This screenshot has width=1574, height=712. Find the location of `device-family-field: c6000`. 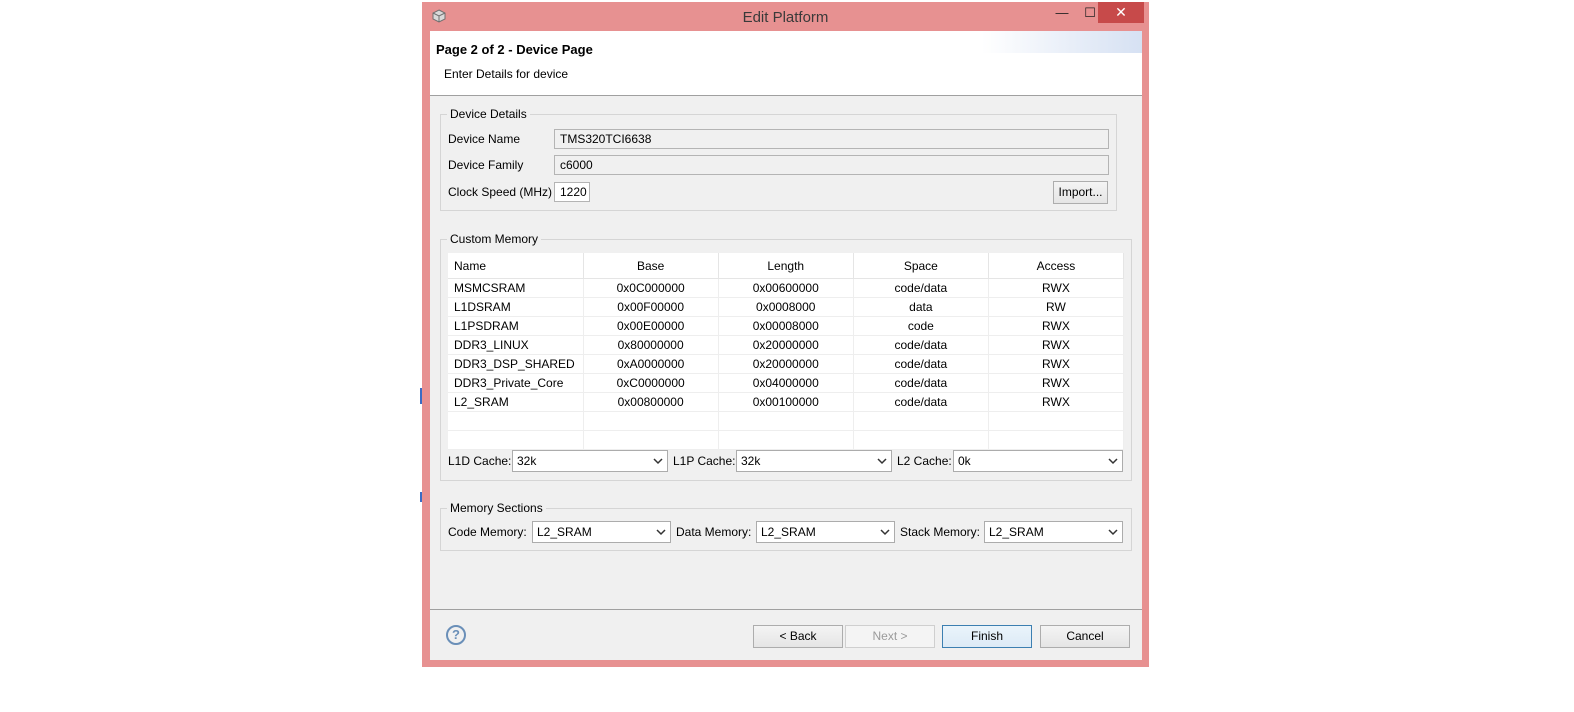

device-family-field: c6000 is located at coordinates (831, 165).